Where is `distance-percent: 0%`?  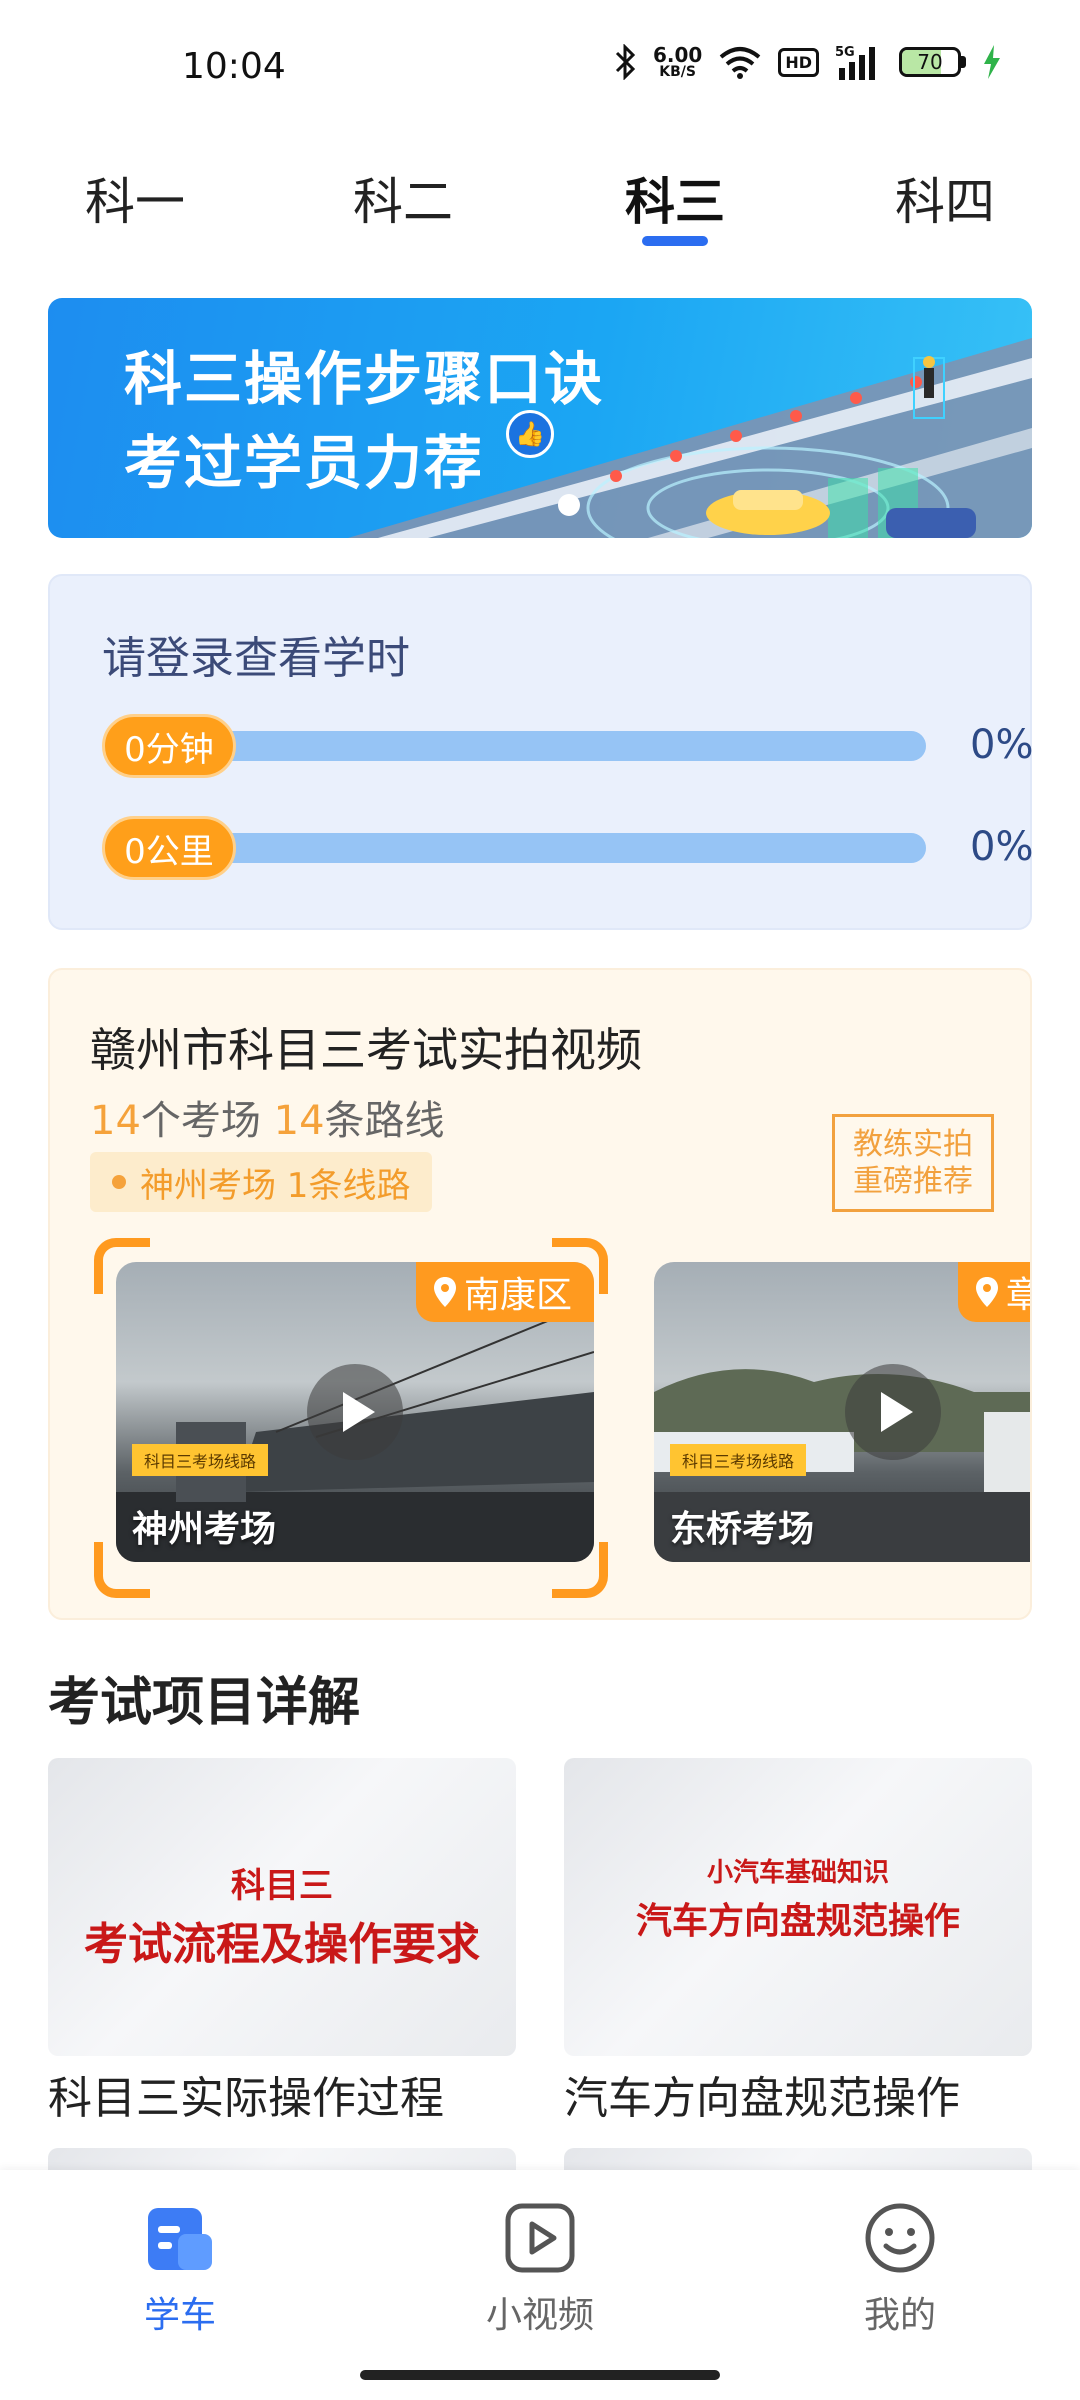 distance-percent: 0% is located at coordinates (1002, 847).